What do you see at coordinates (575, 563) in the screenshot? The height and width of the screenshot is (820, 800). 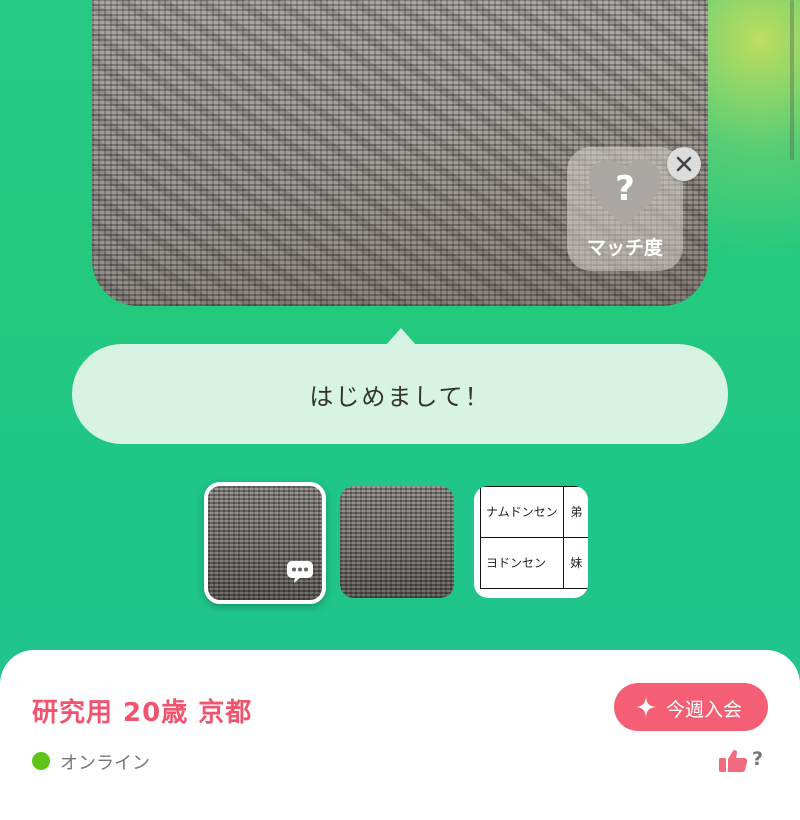 I see `table-cell-relation: 妹` at bounding box center [575, 563].